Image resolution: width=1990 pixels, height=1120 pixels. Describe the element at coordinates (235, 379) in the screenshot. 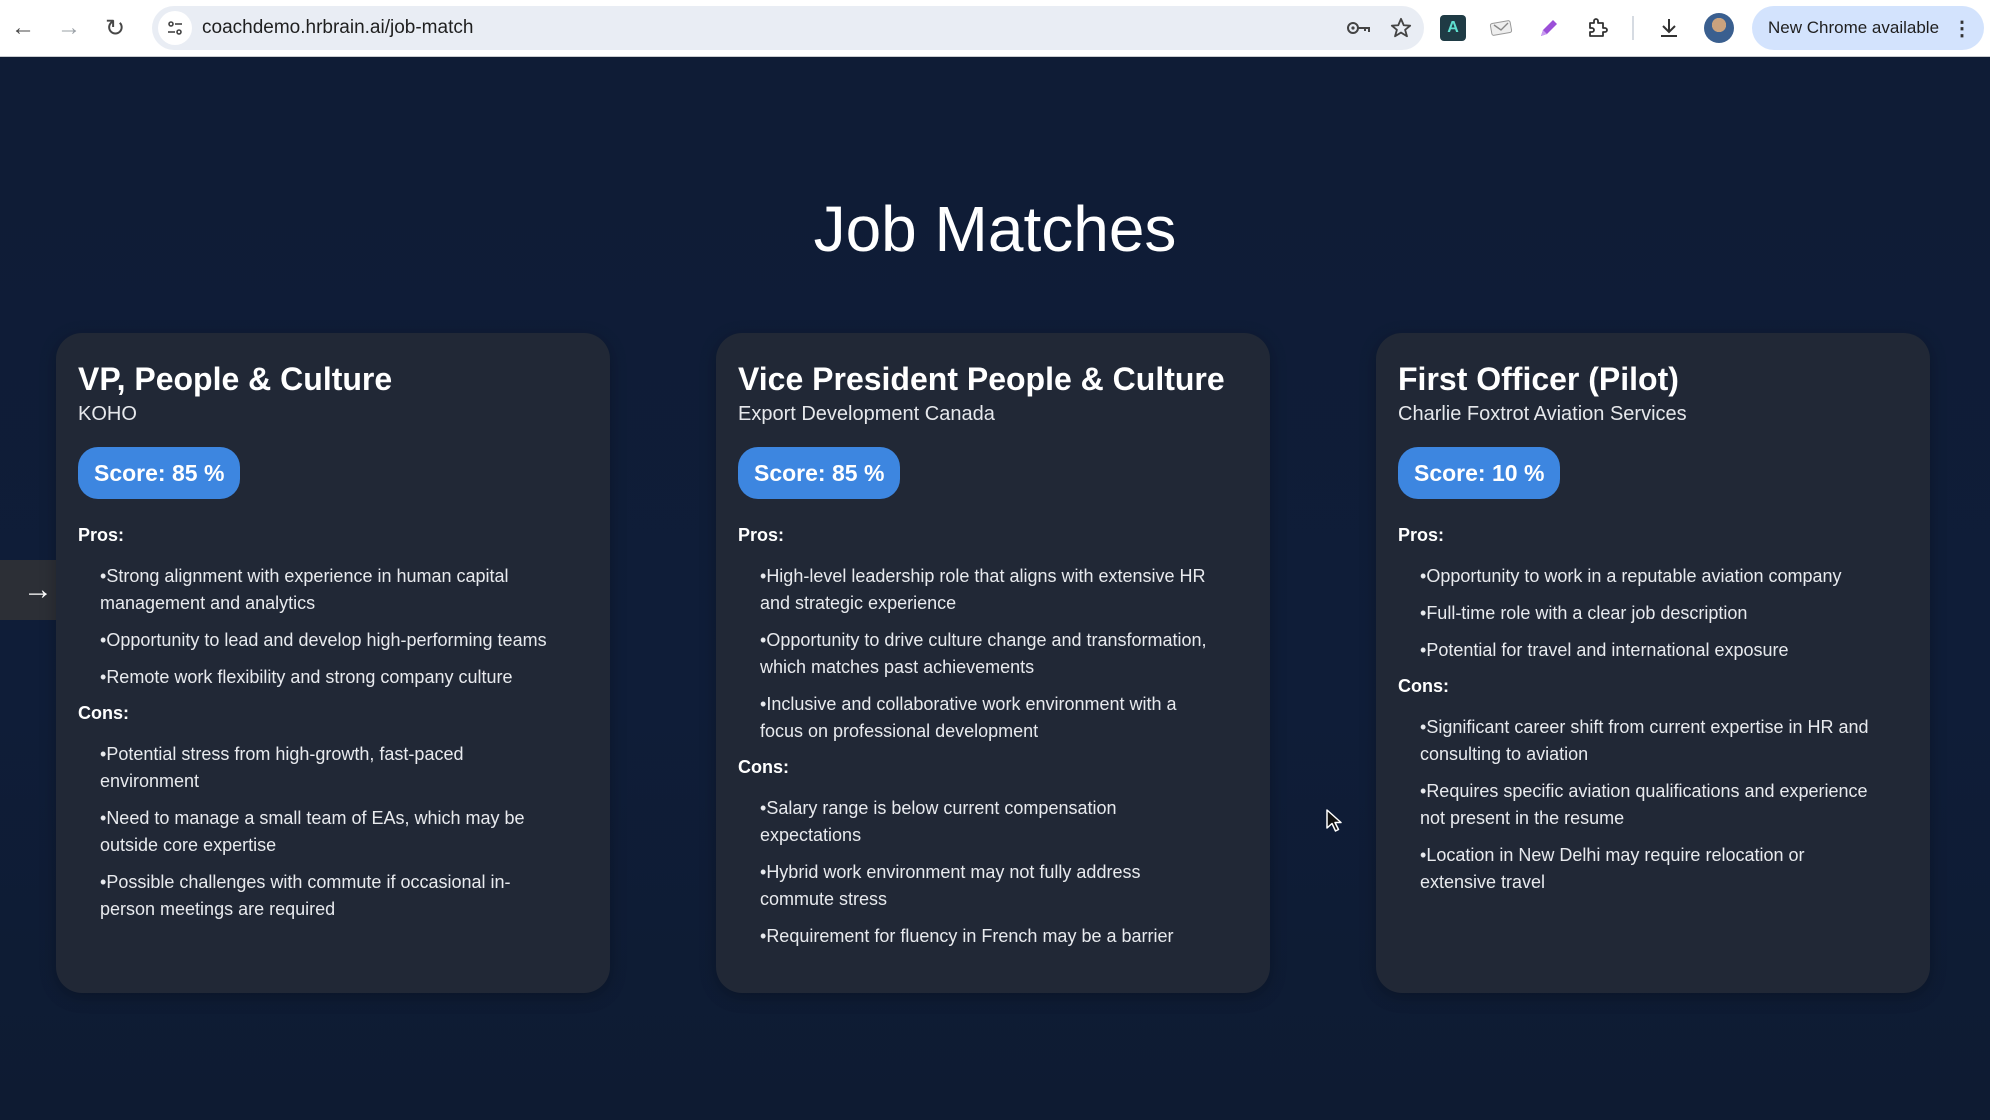

I see `job-title: VP, People & Culture` at that location.